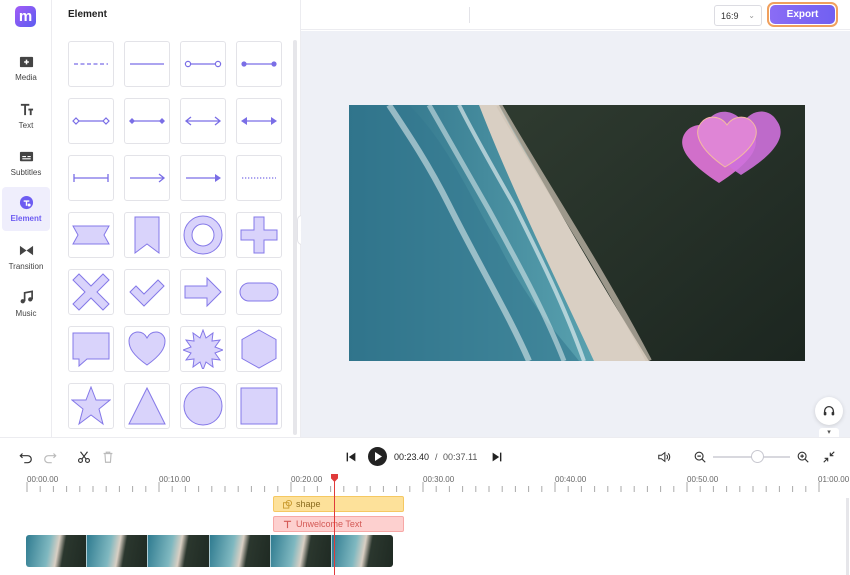 The image size is (850, 575). I want to click on element-icon, so click(26, 202).